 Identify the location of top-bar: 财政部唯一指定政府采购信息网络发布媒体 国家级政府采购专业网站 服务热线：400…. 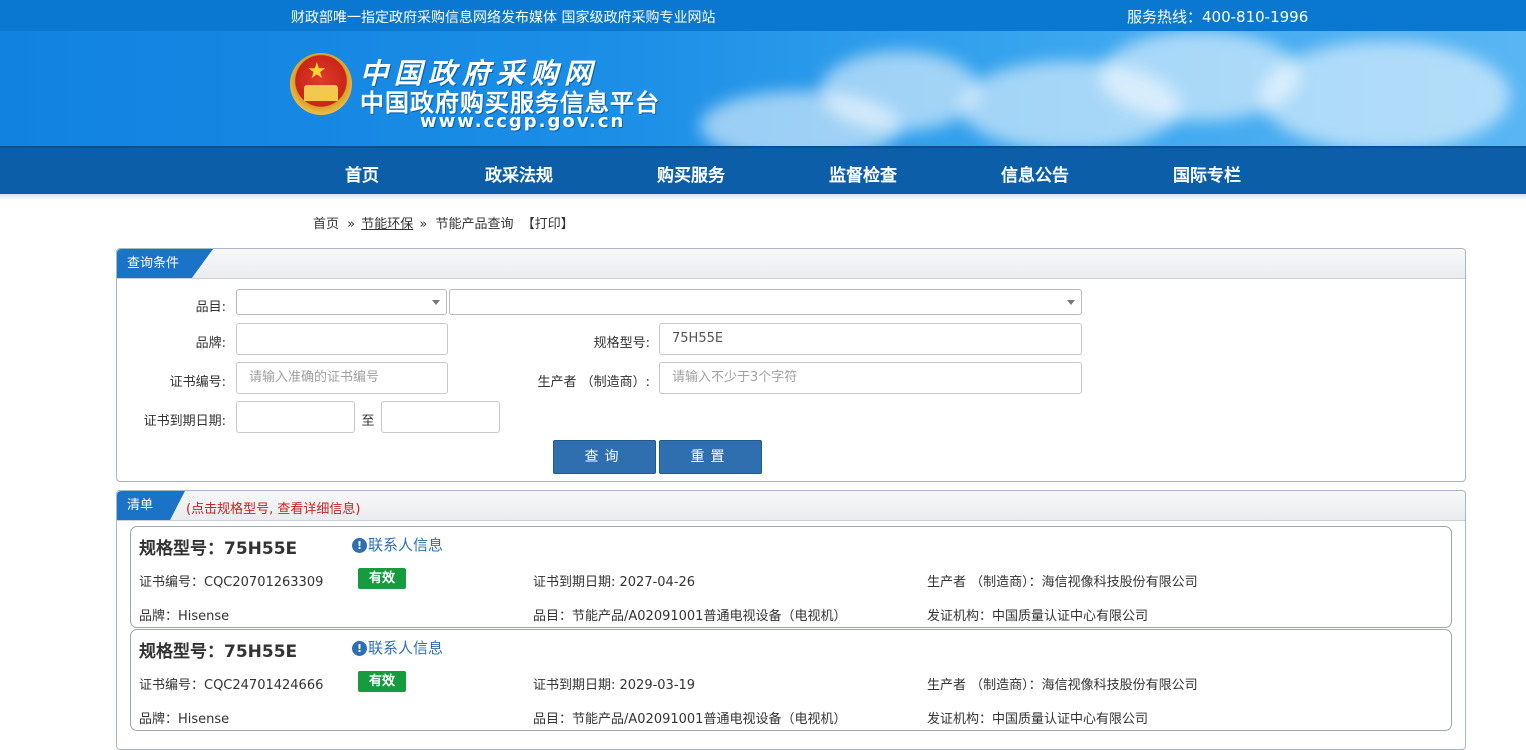
(763, 15).